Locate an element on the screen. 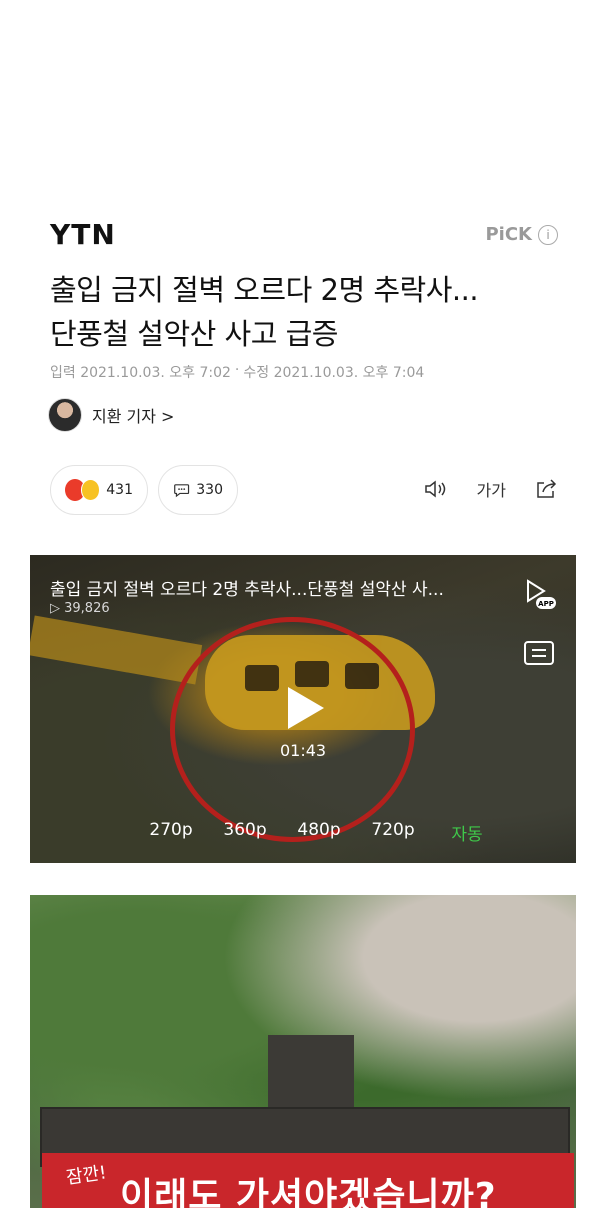 This screenshot has height=1208, width=604. app-play-icon: APP is located at coordinates (540, 595).